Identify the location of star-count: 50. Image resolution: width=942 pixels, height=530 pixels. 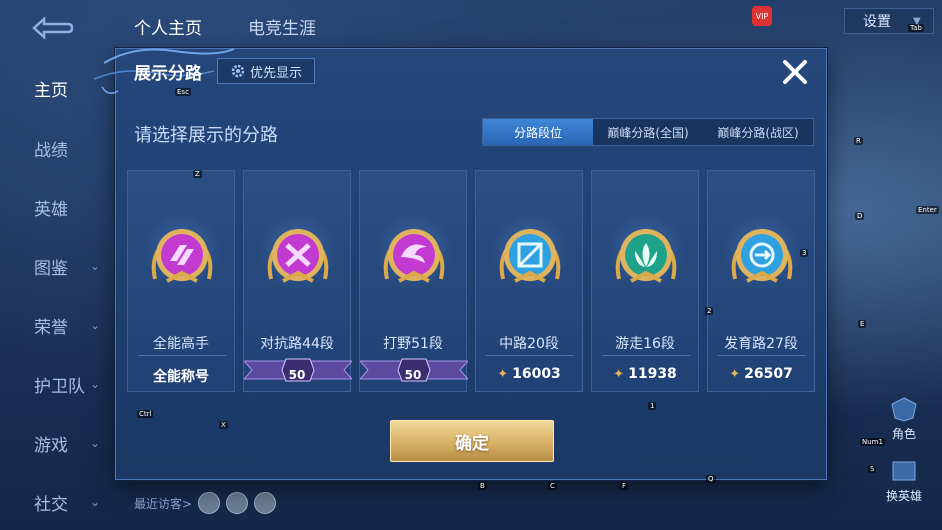
(413, 375).